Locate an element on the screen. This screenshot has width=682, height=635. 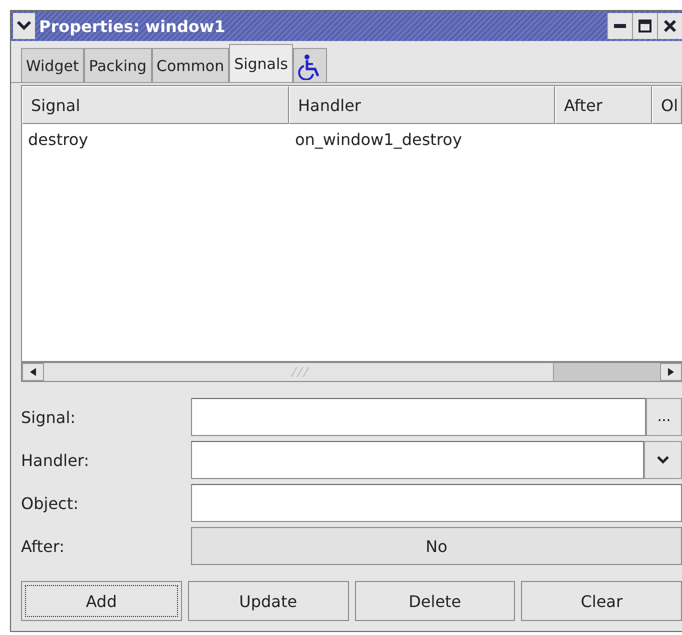
scroll-right-button is located at coordinates (671, 372).